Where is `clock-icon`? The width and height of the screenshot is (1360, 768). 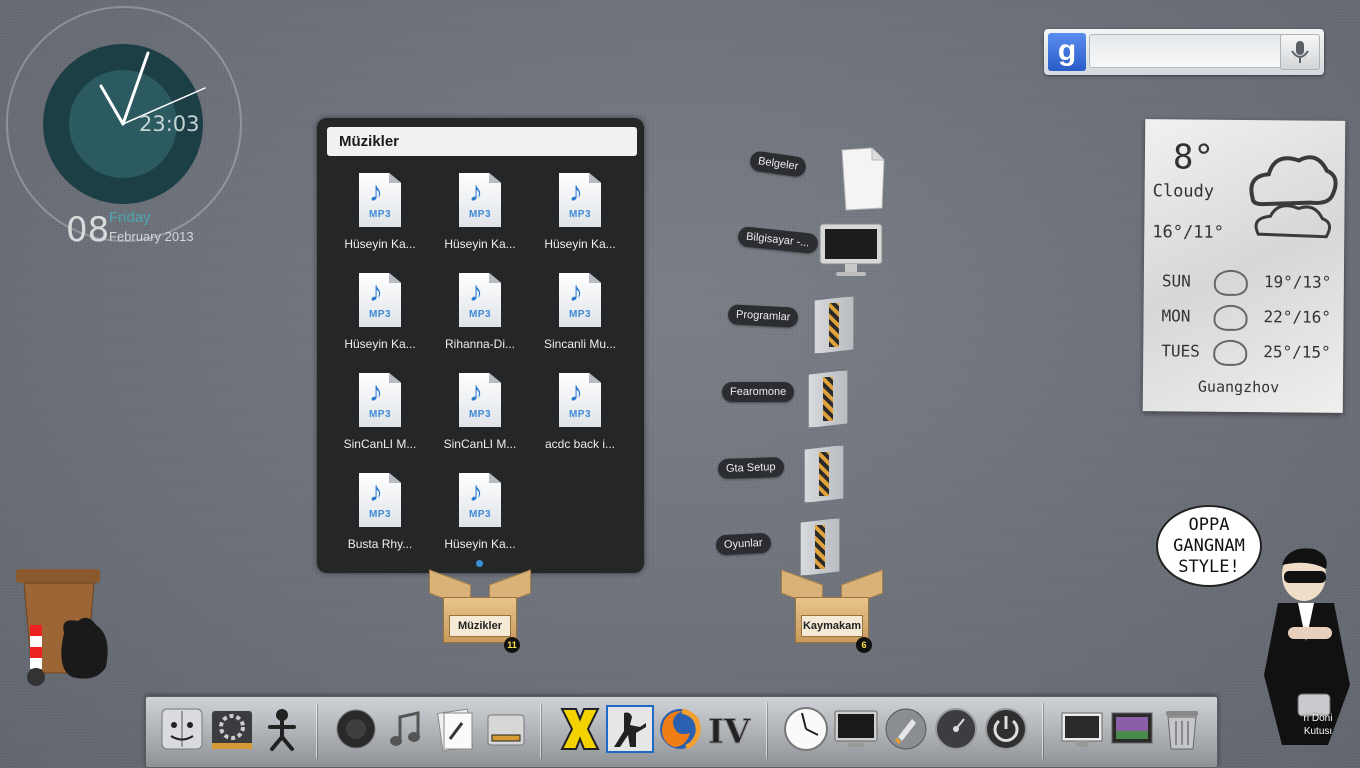
clock-icon is located at coordinates (806, 729).